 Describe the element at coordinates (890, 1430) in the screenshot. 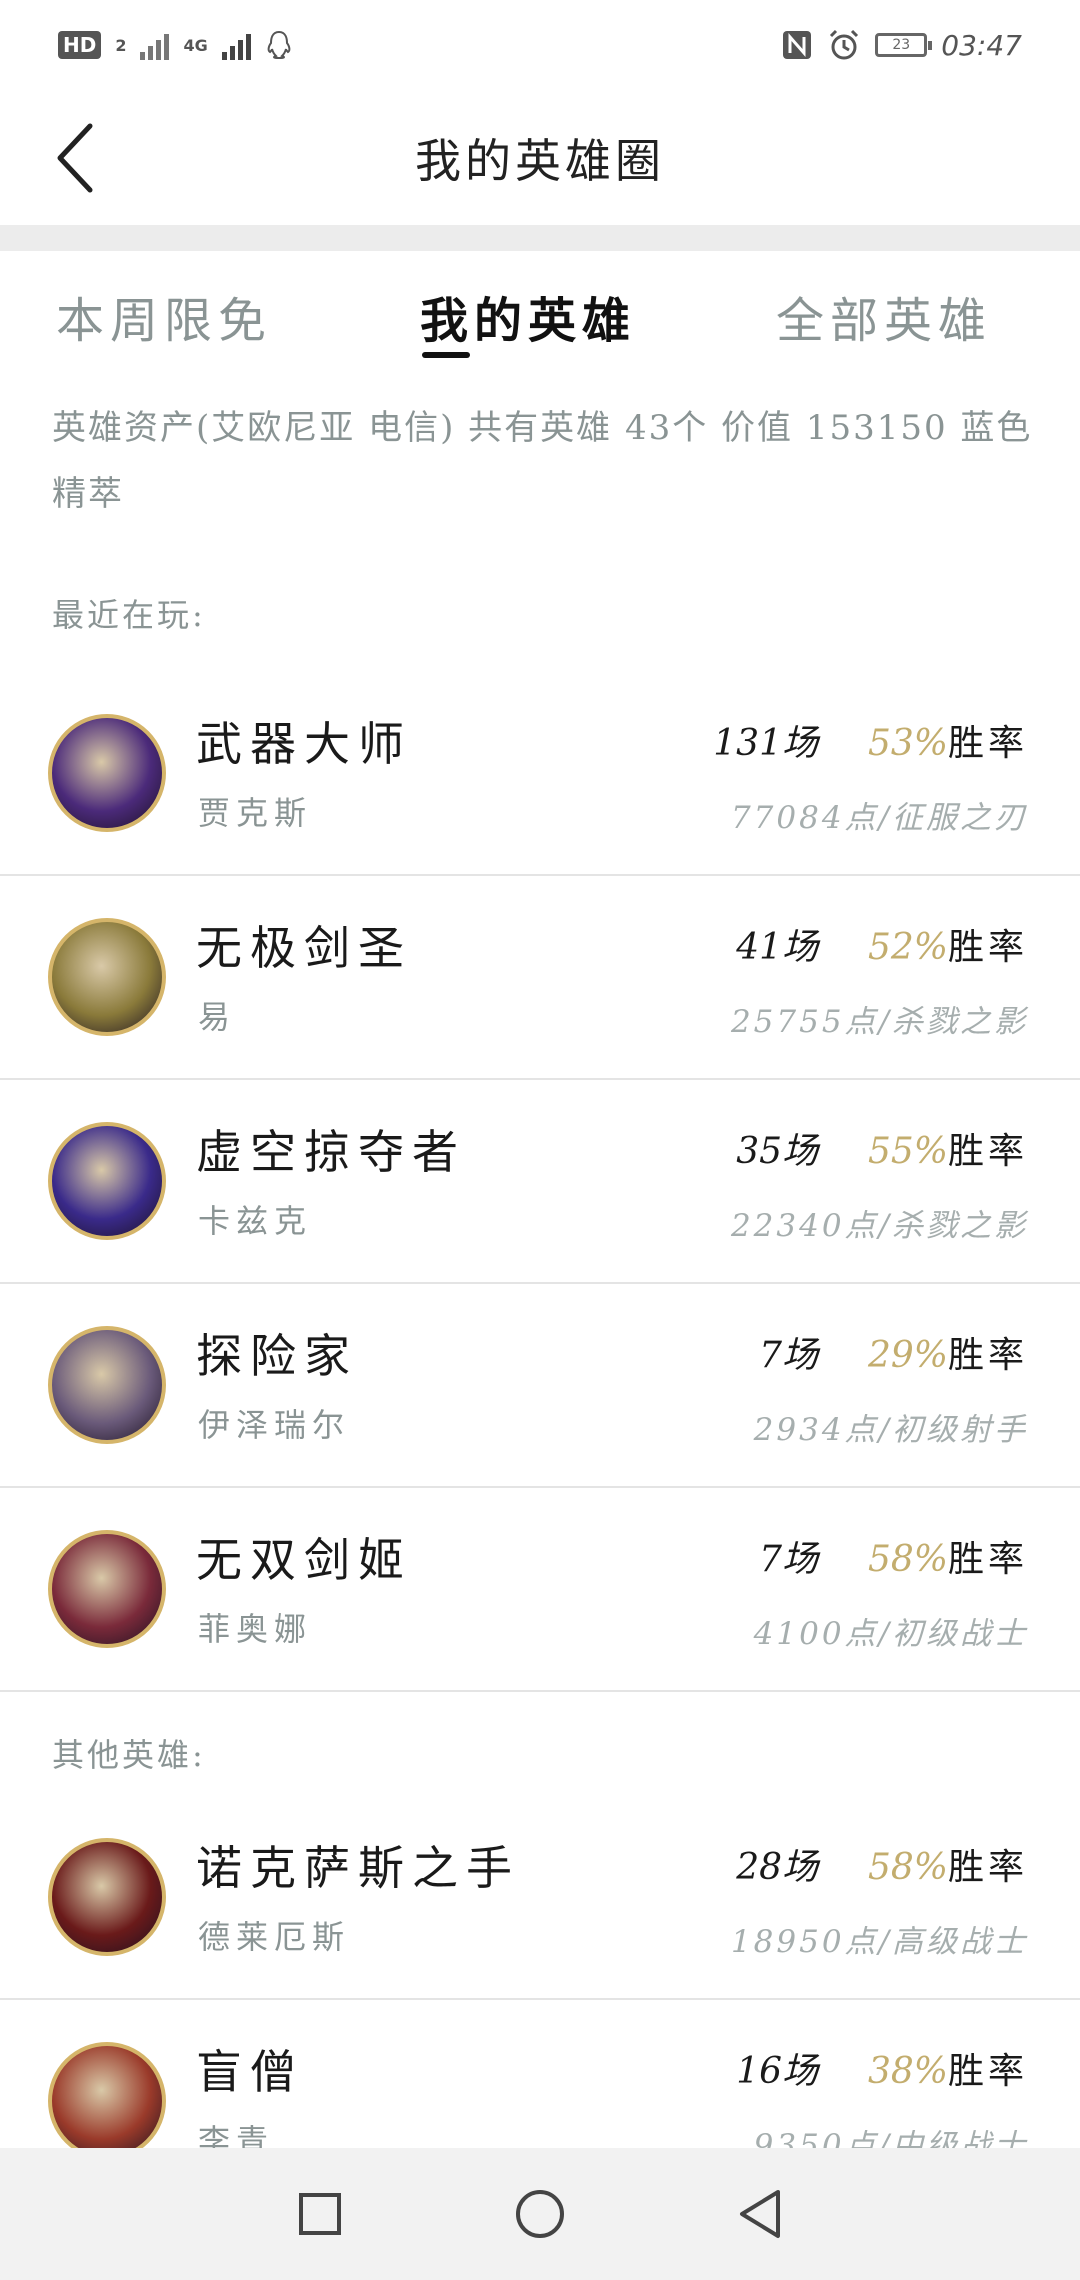

I see `mastery-points: 2934点/初级射手` at that location.